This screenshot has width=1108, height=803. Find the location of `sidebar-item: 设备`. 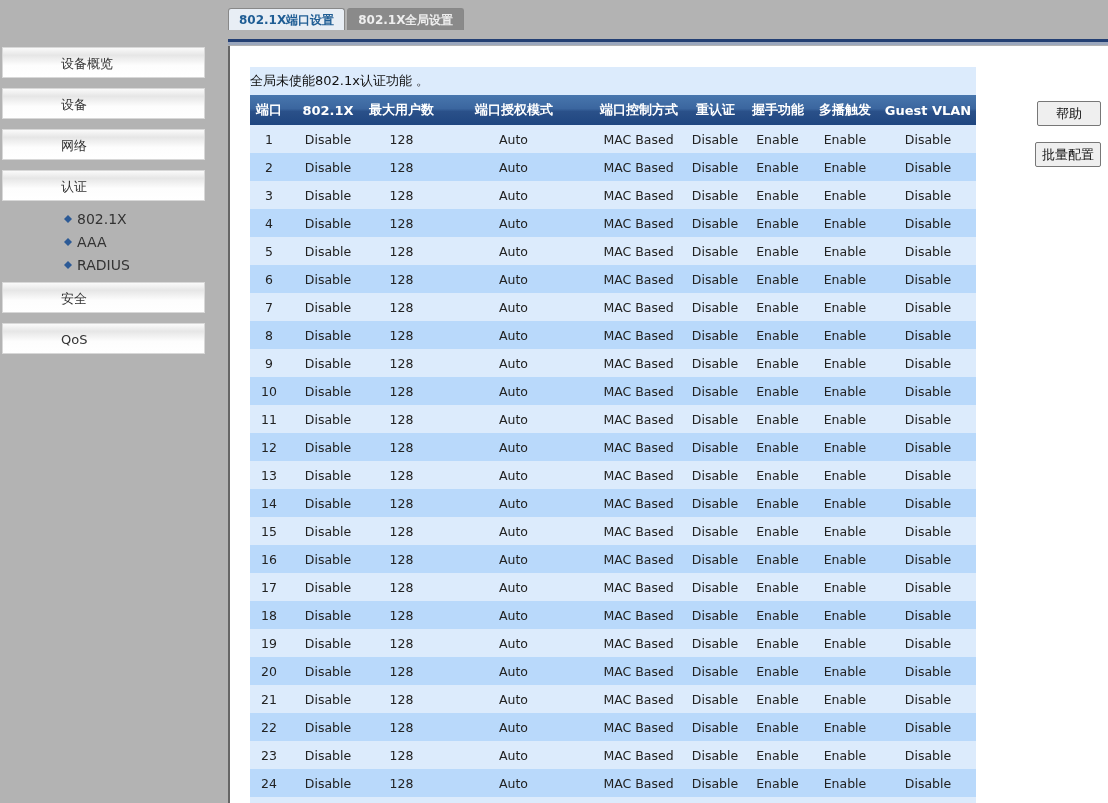

sidebar-item: 设备 is located at coordinates (103, 103).